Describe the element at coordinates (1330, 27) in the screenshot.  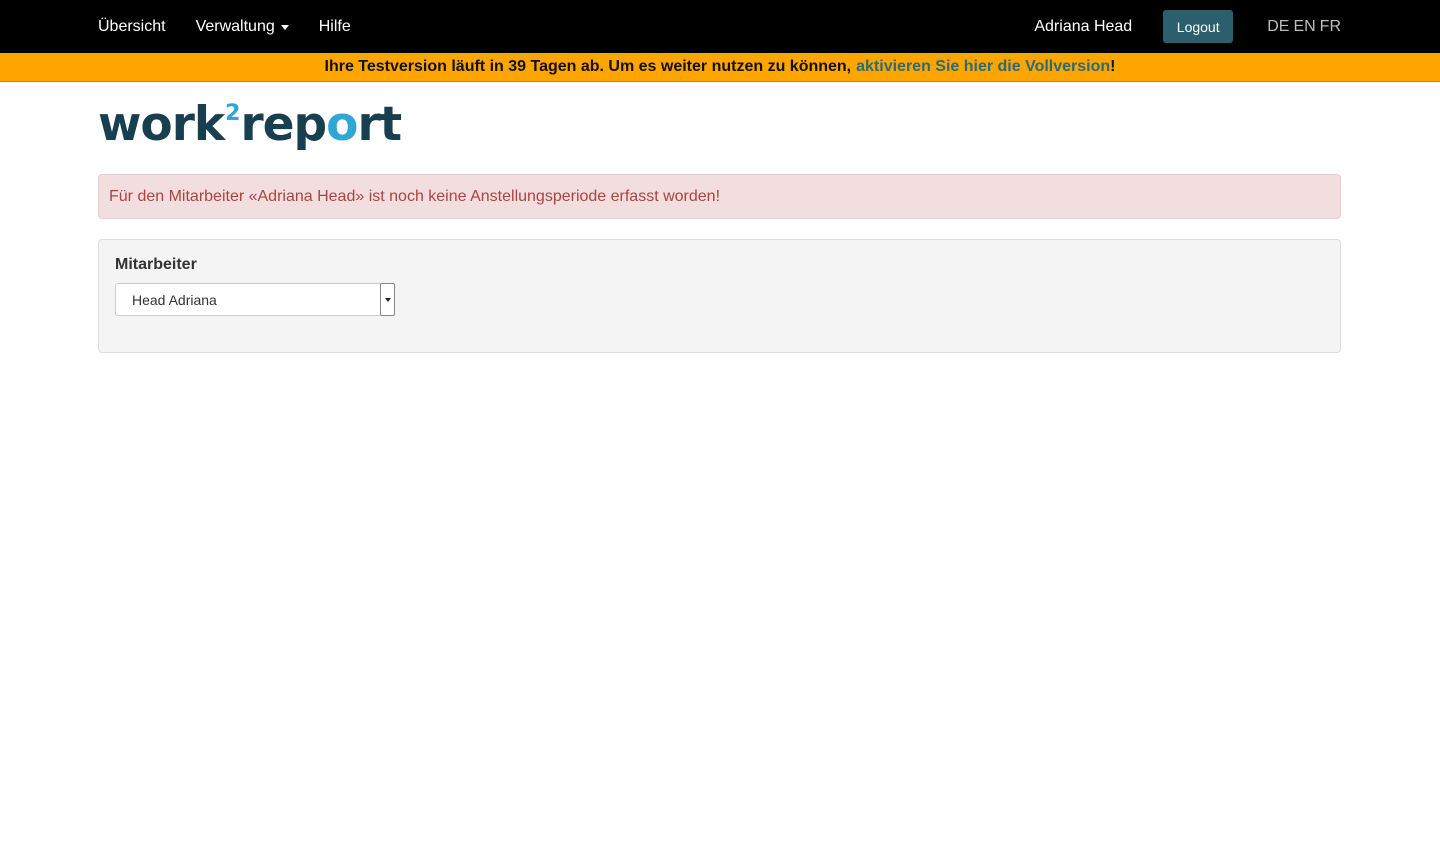
I see `language-fr: FR` at that location.